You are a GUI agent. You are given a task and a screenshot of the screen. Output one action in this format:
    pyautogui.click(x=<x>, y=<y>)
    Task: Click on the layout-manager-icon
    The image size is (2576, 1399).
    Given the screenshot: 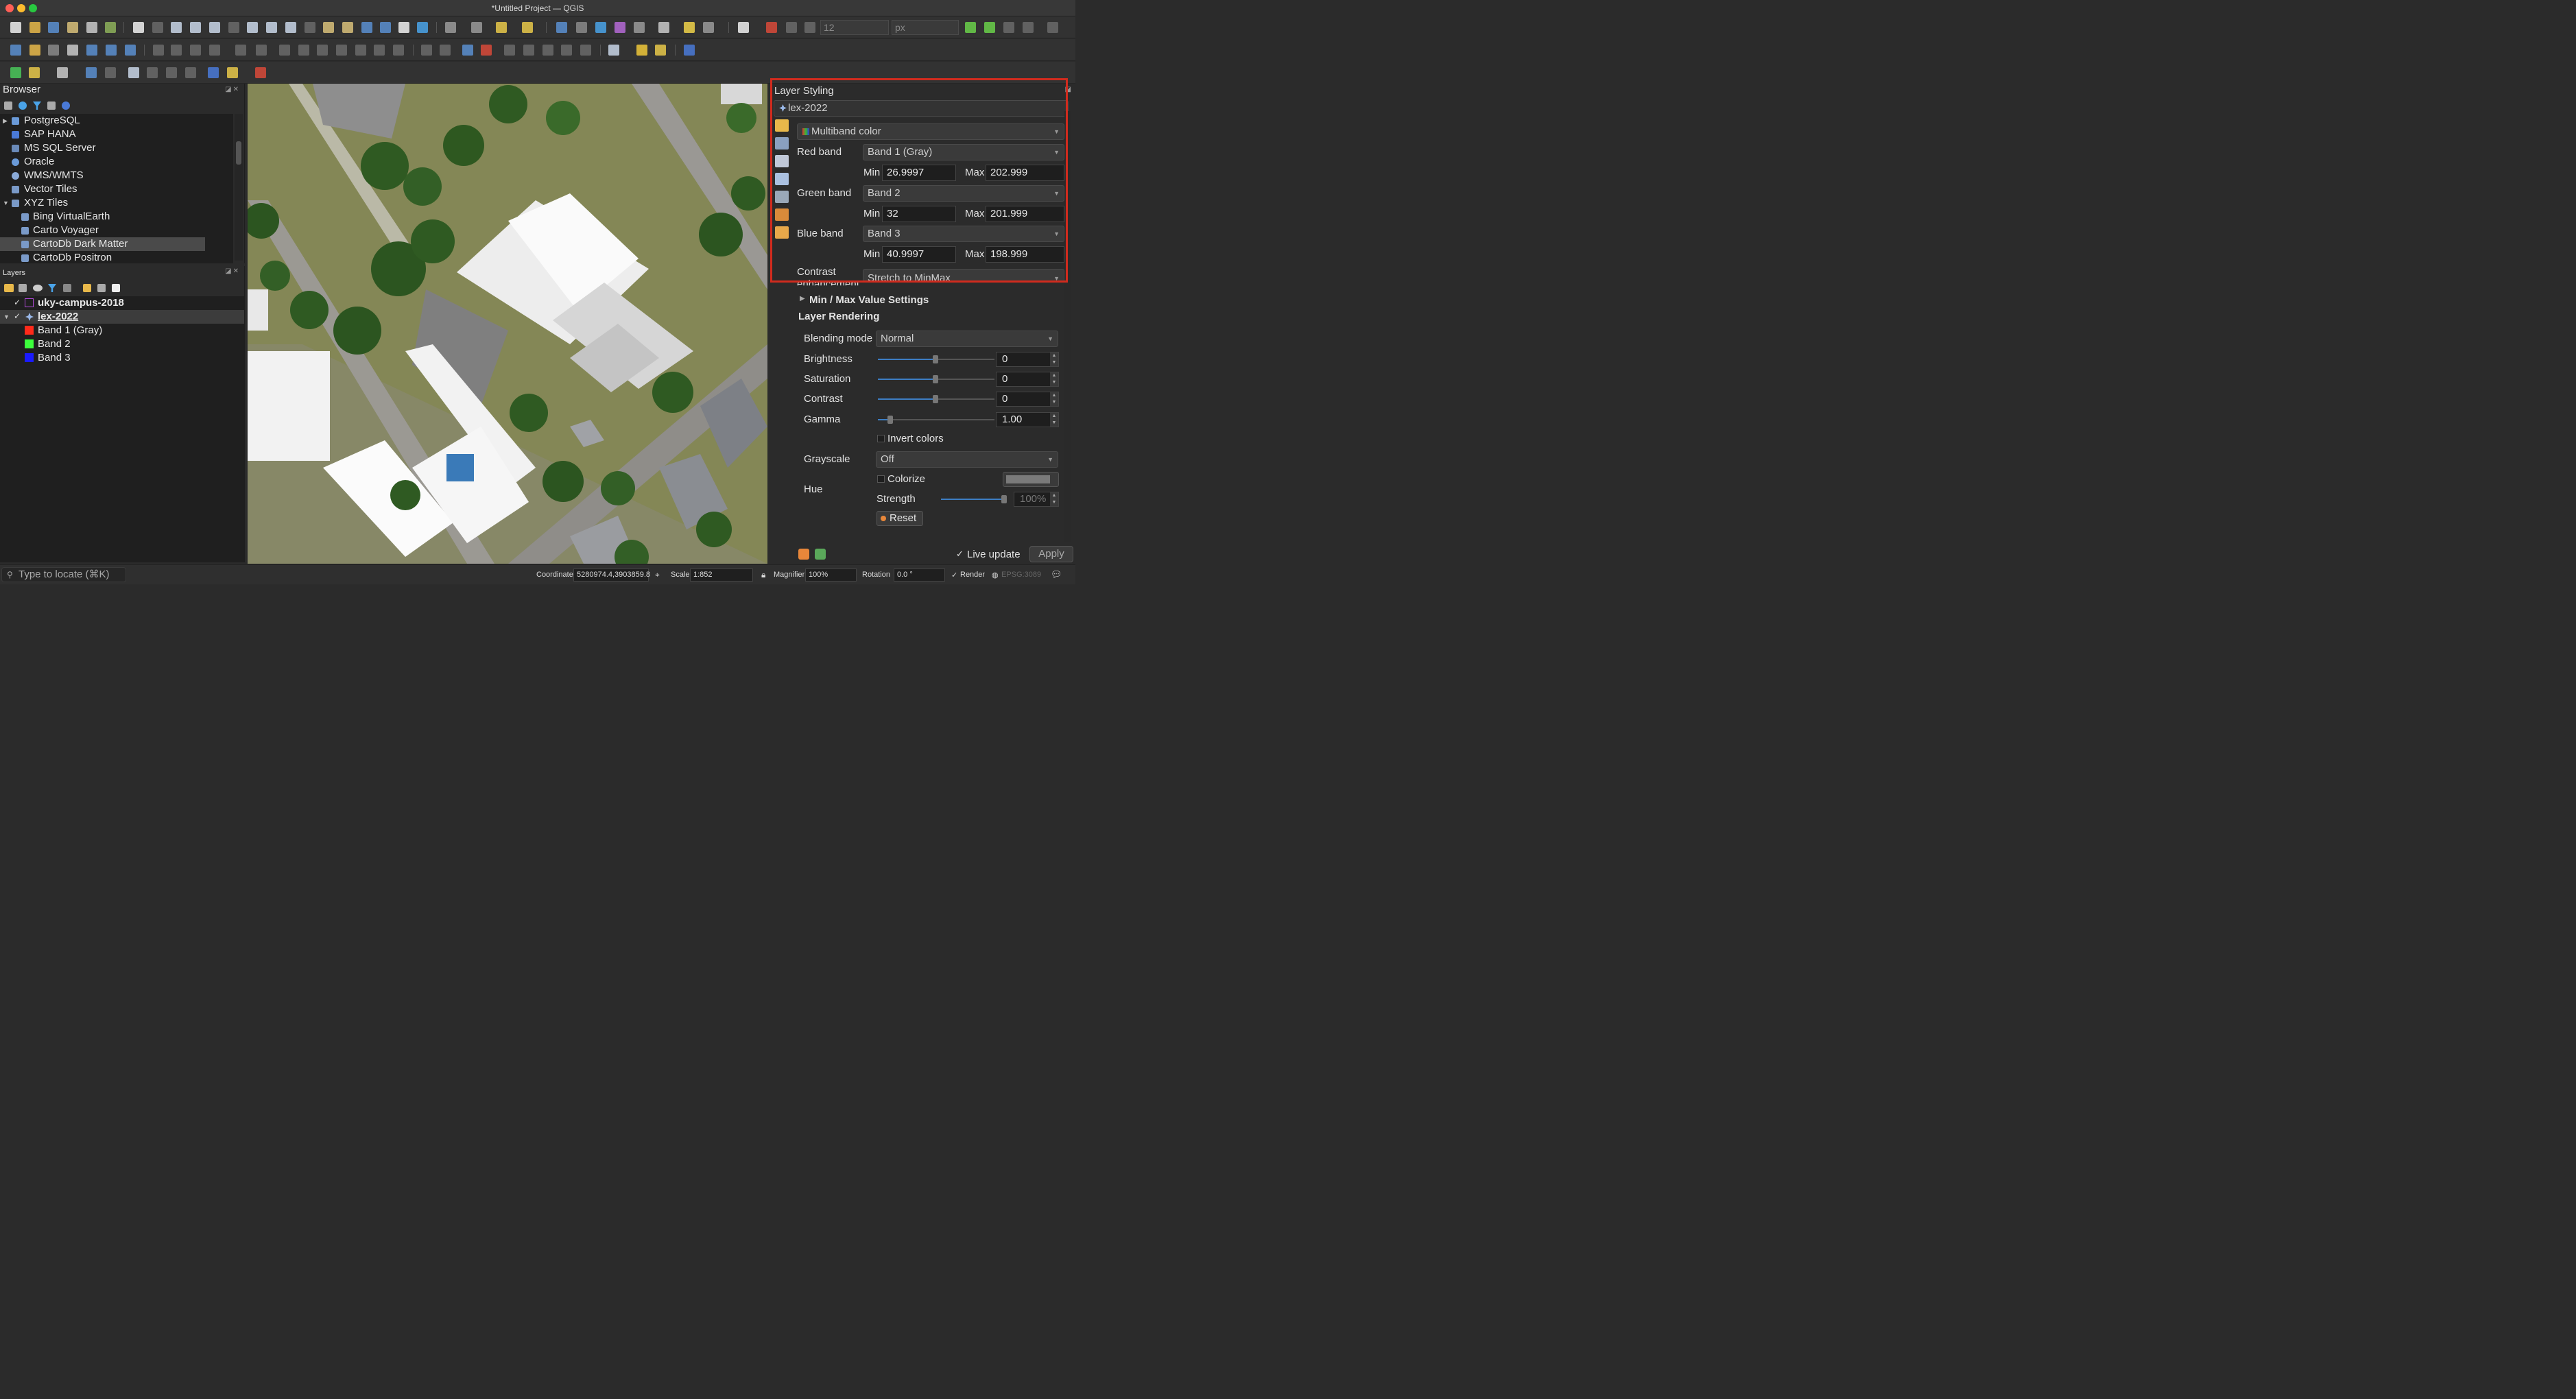 What is the action you would take?
    pyautogui.click(x=91, y=27)
    